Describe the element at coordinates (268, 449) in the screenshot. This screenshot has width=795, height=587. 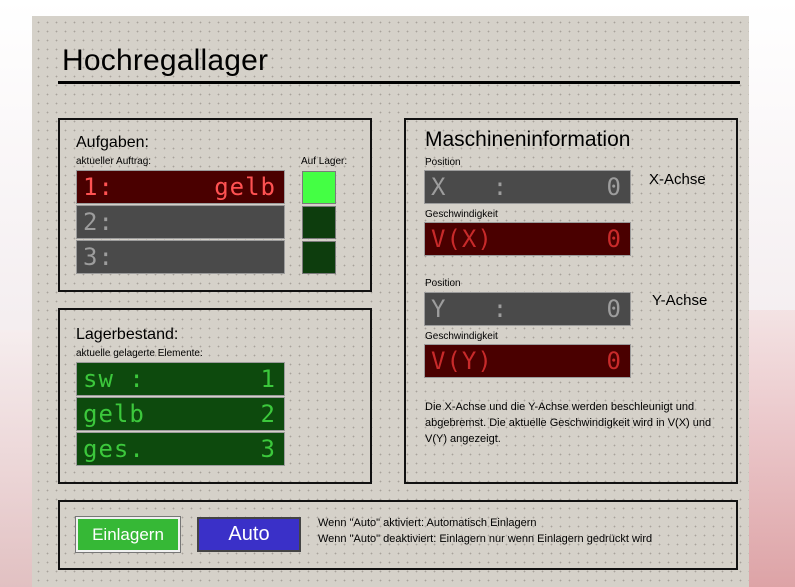
I see `stock-total-value: 3` at that location.